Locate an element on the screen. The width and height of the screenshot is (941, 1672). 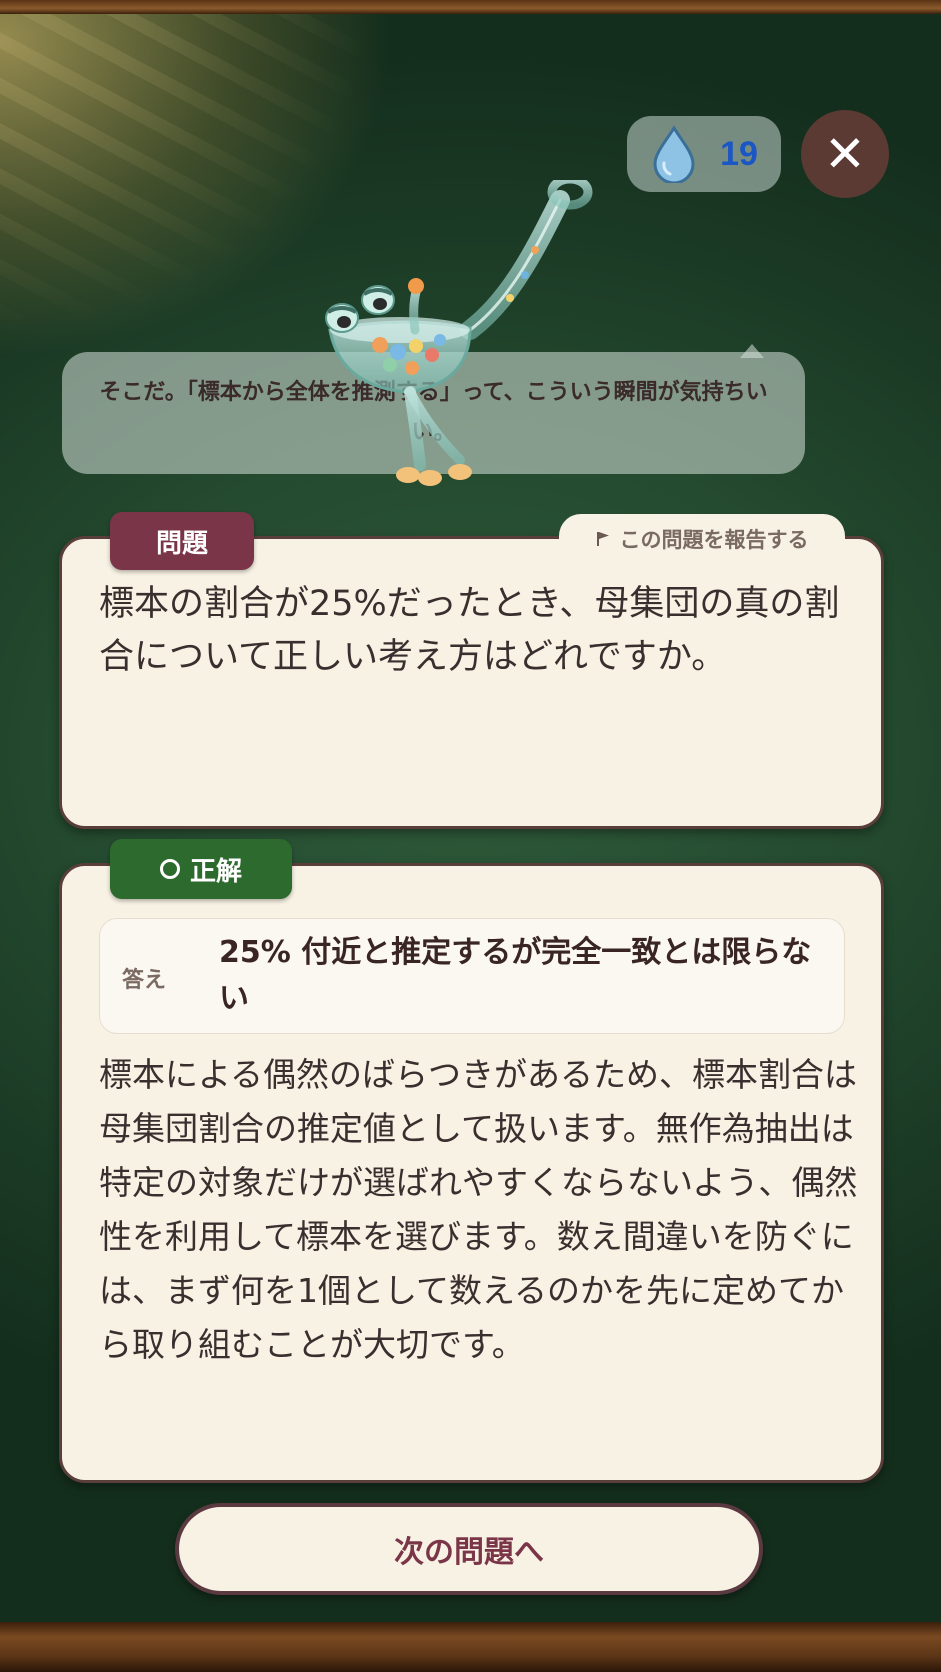
drops-counter: 19 is located at coordinates (704, 154).